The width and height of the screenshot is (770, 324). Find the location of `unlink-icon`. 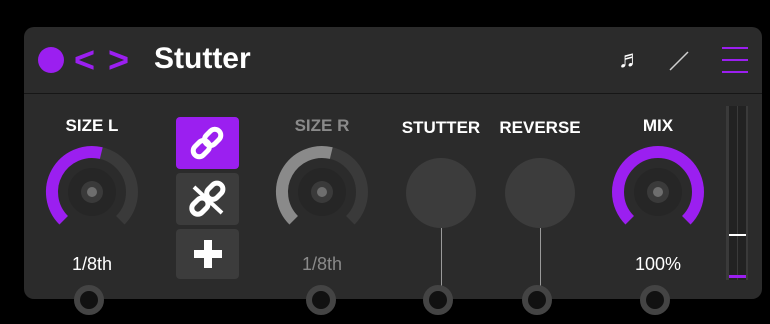

unlink-icon is located at coordinates (207, 198).